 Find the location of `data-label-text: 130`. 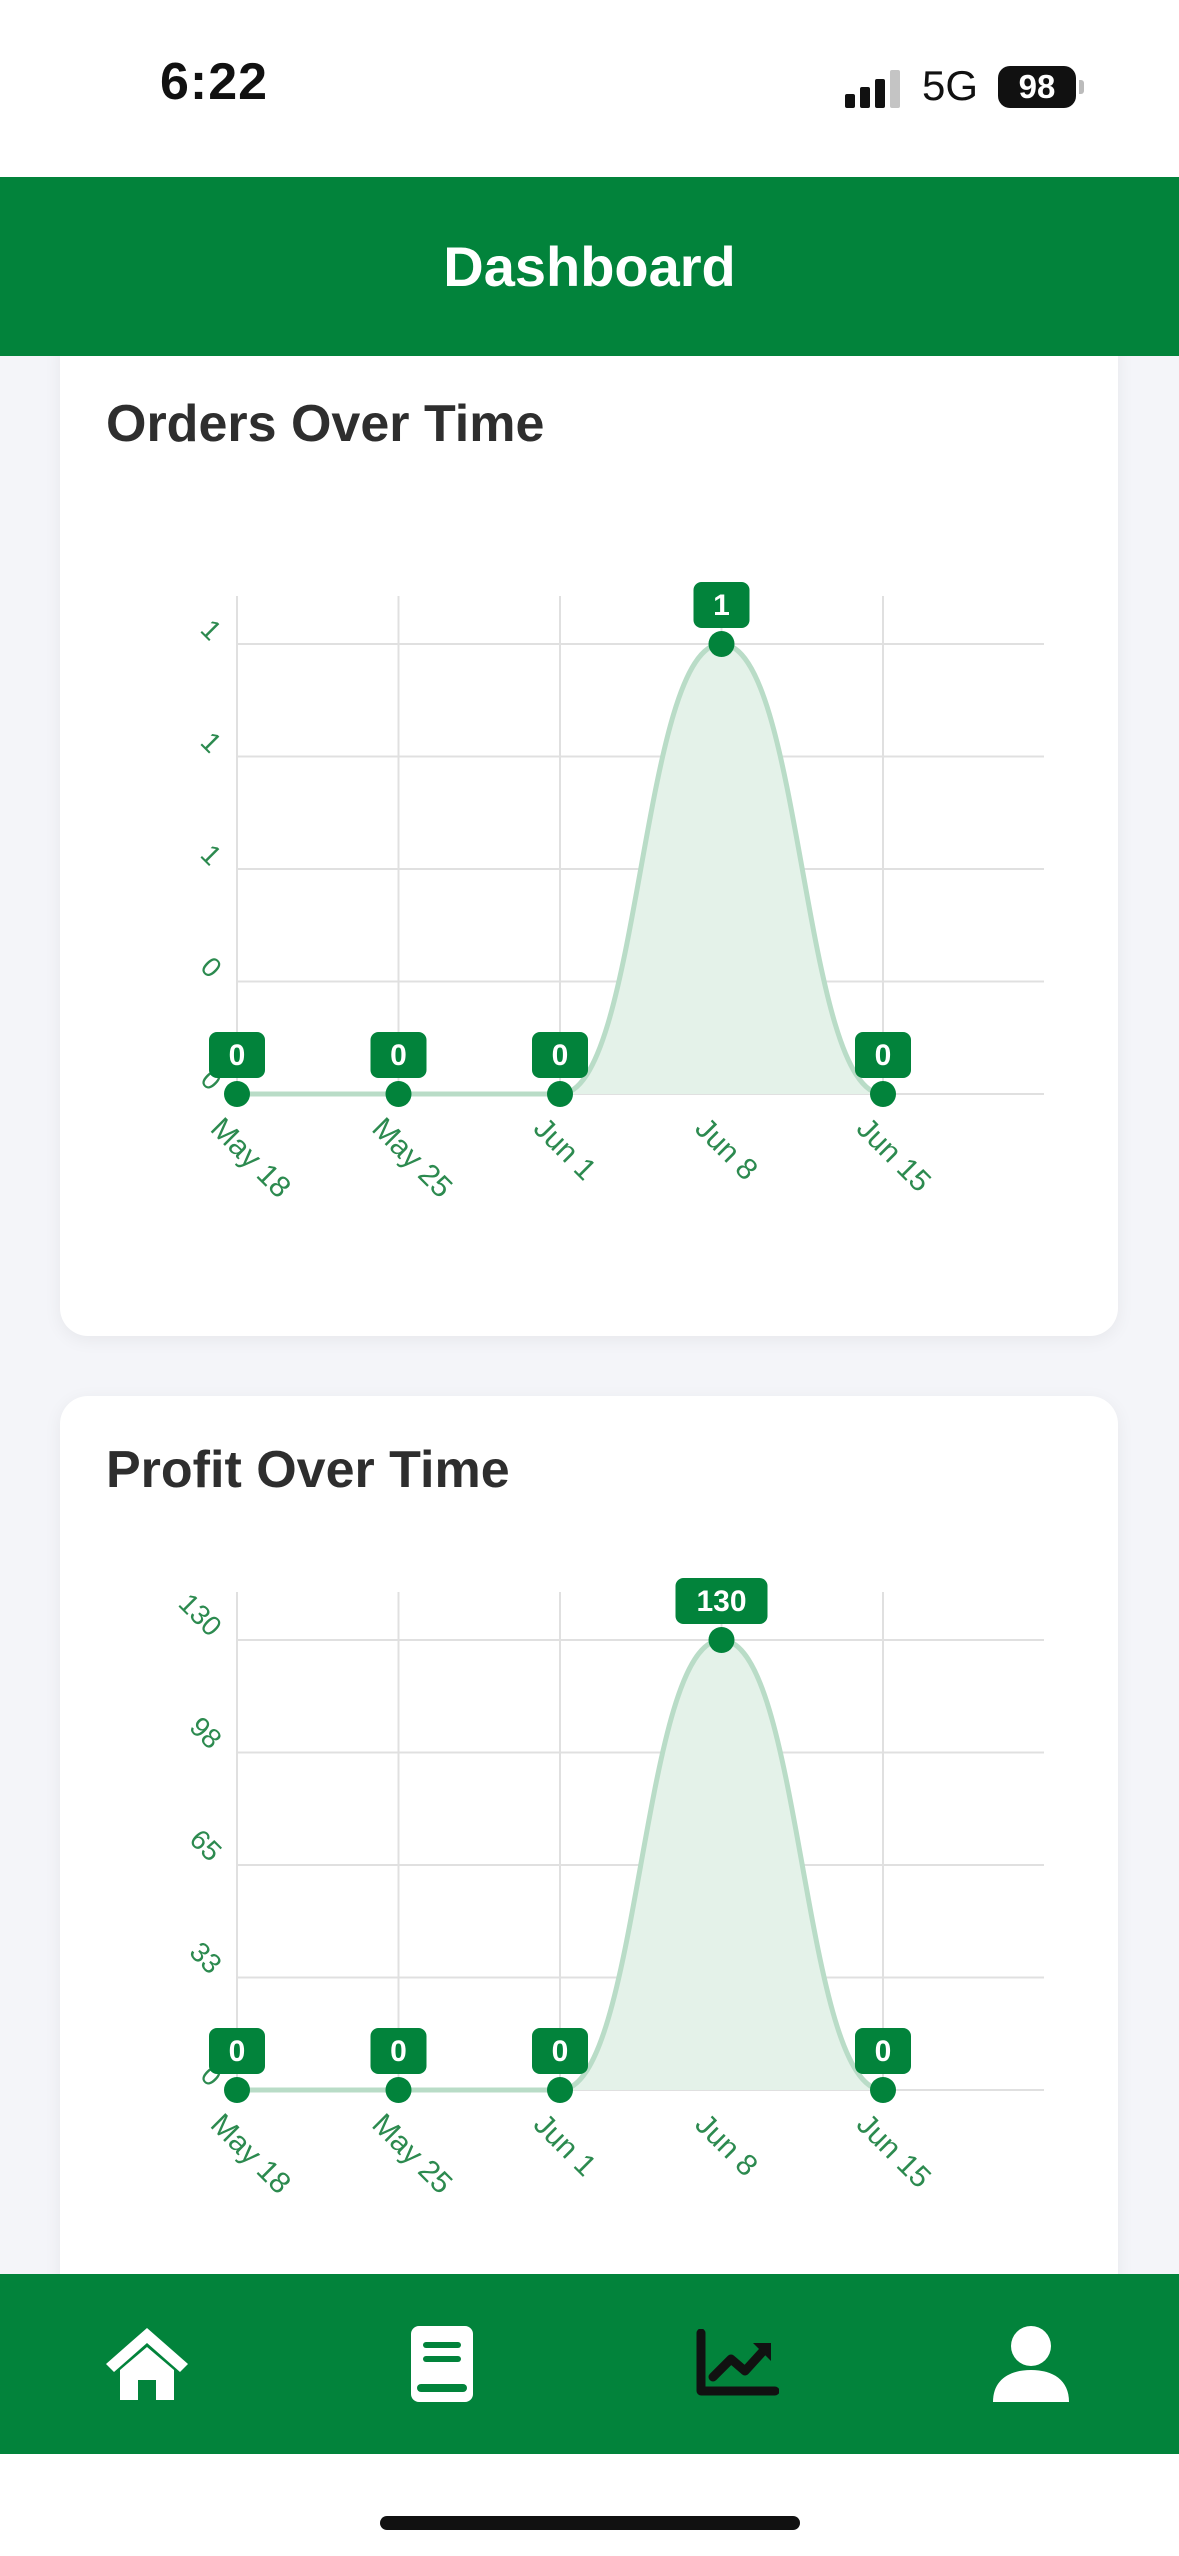

data-label-text: 130 is located at coordinates (721, 1601).